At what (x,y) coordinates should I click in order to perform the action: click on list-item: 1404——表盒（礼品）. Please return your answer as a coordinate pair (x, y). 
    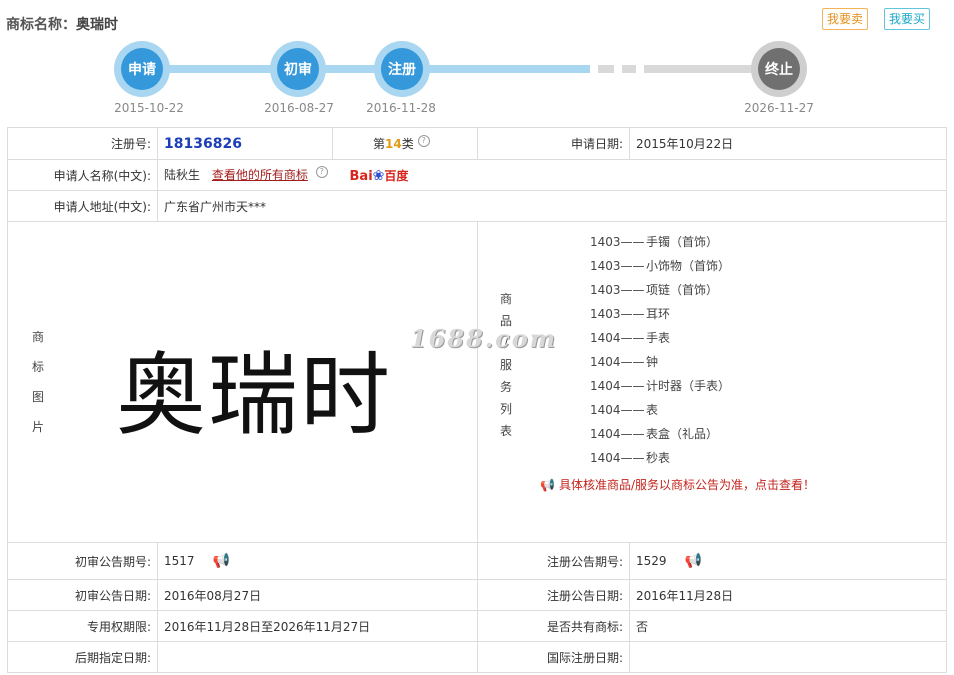
    Looking at the image, I should click on (768, 434).